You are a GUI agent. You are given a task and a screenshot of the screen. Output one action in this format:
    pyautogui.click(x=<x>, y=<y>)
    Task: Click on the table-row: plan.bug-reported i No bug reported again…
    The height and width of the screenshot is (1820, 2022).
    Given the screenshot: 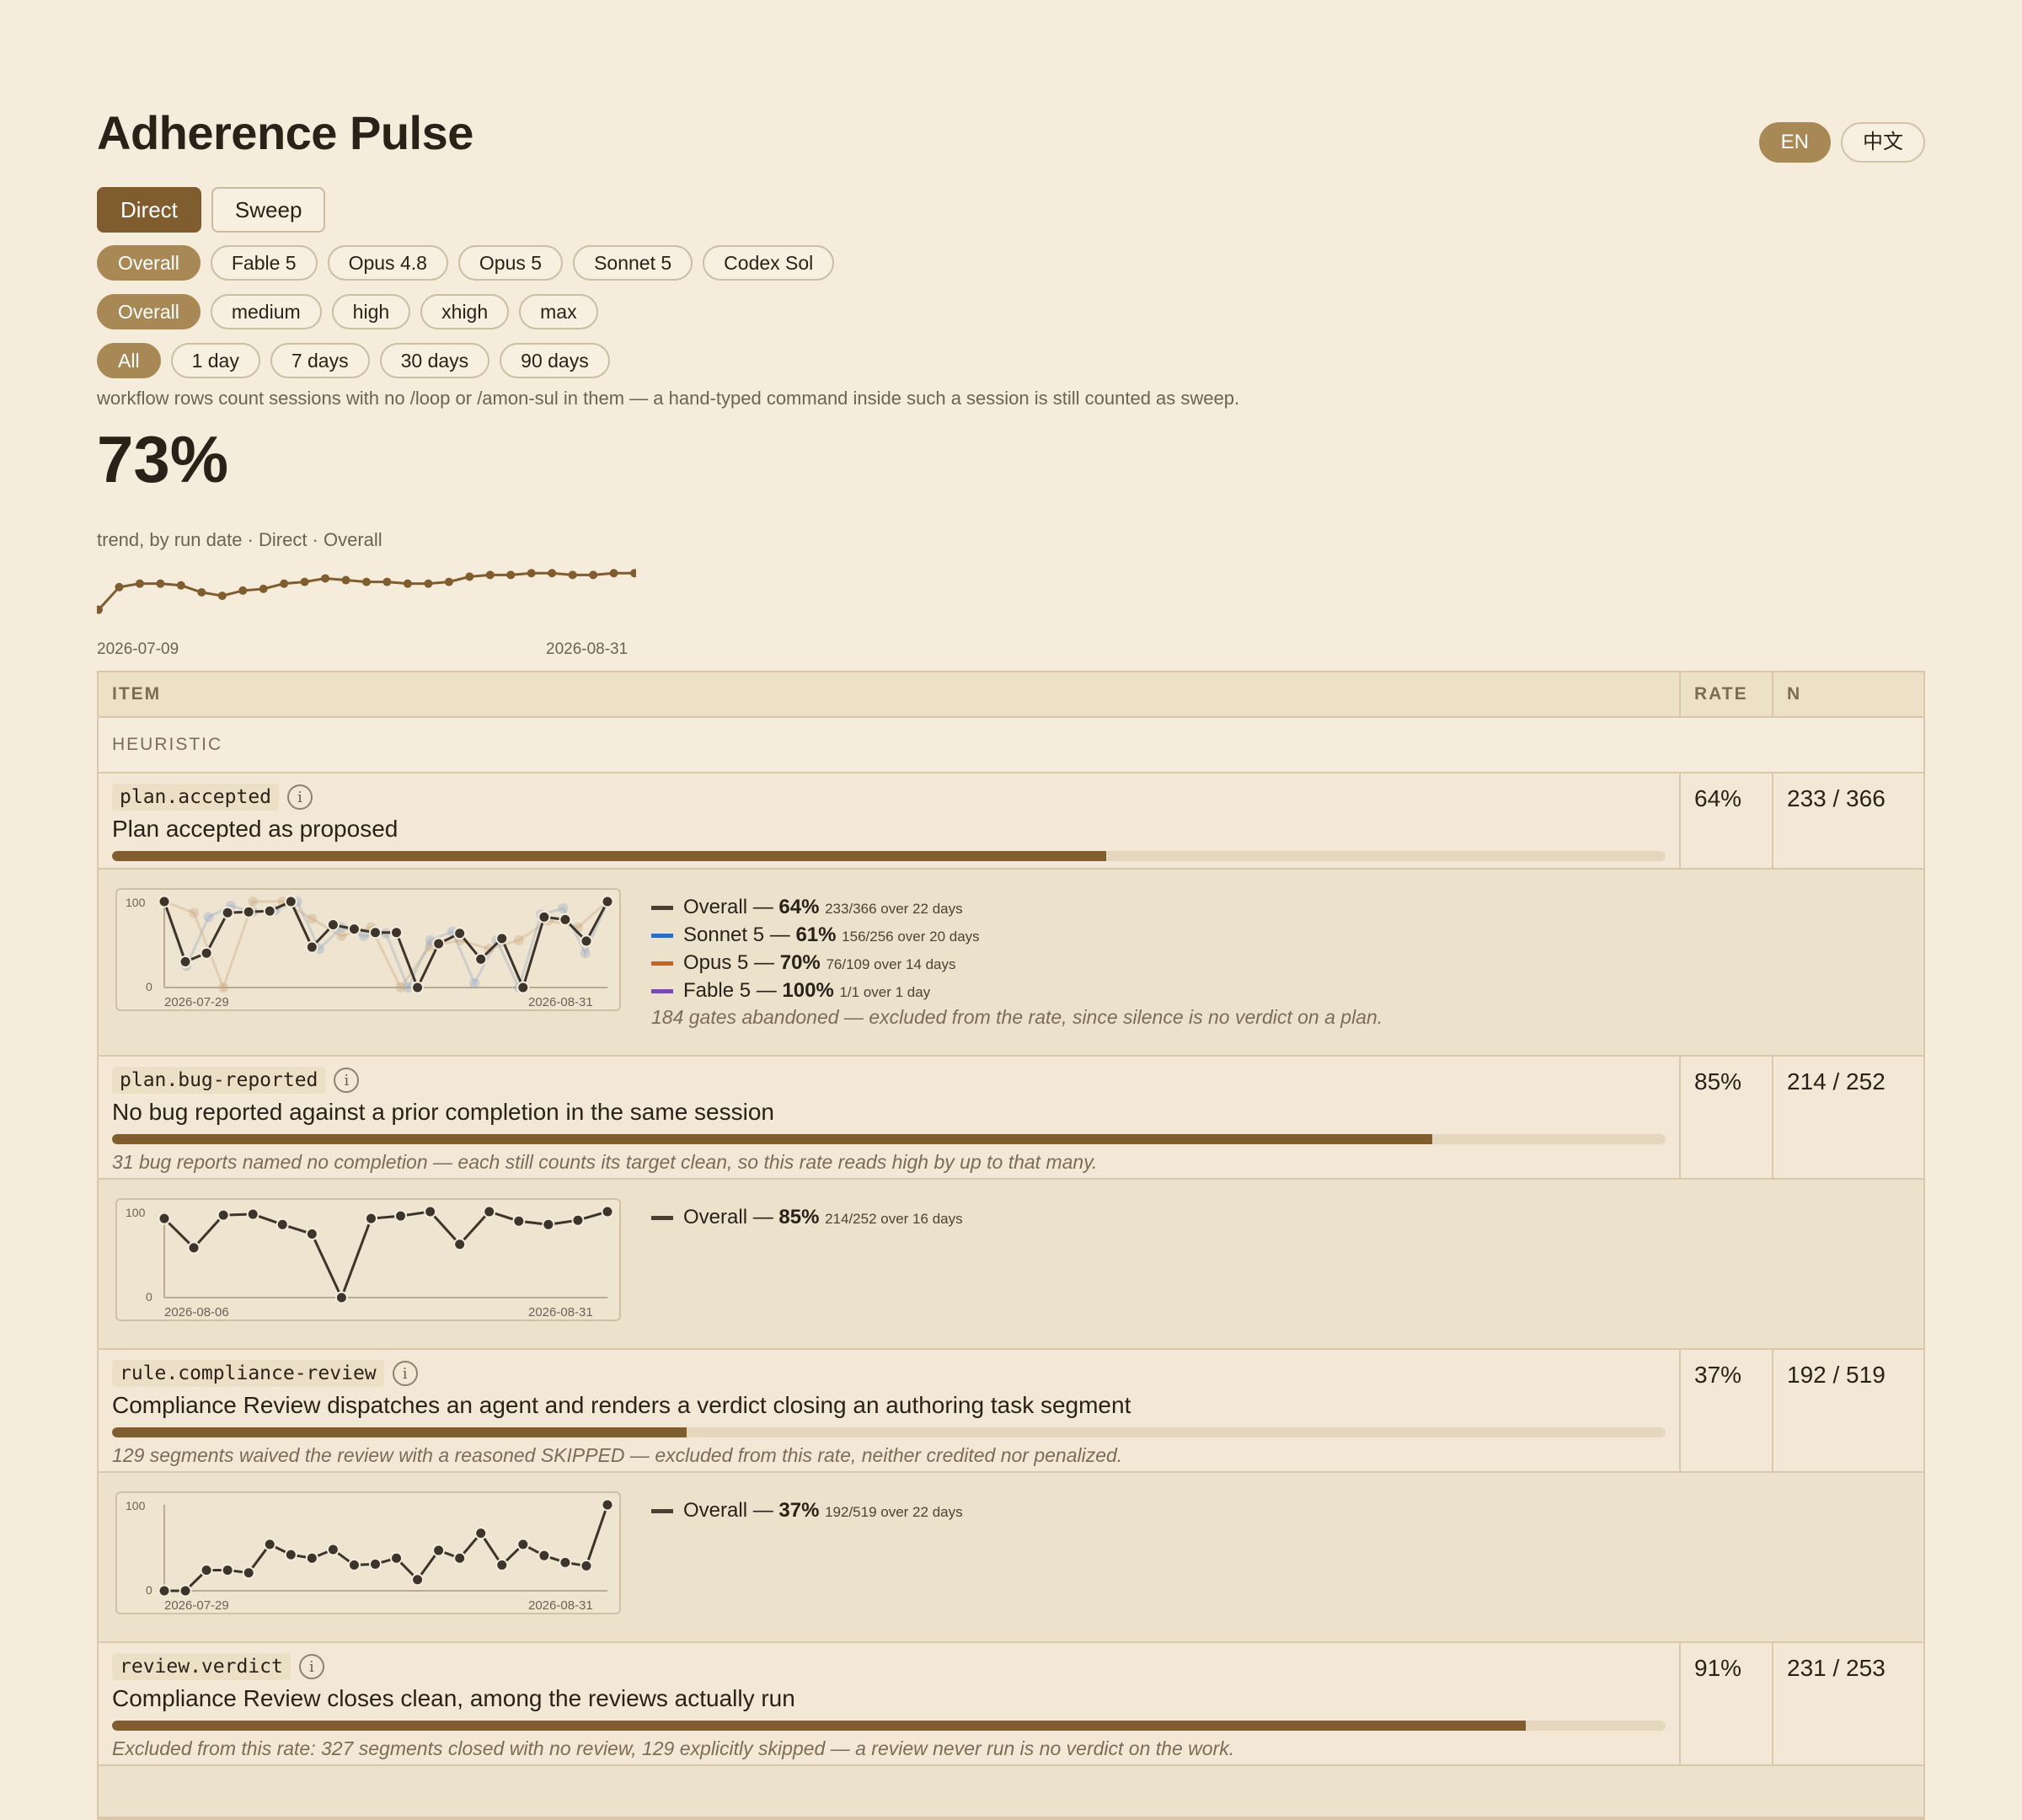 What is the action you would take?
    pyautogui.click(x=1011, y=1118)
    